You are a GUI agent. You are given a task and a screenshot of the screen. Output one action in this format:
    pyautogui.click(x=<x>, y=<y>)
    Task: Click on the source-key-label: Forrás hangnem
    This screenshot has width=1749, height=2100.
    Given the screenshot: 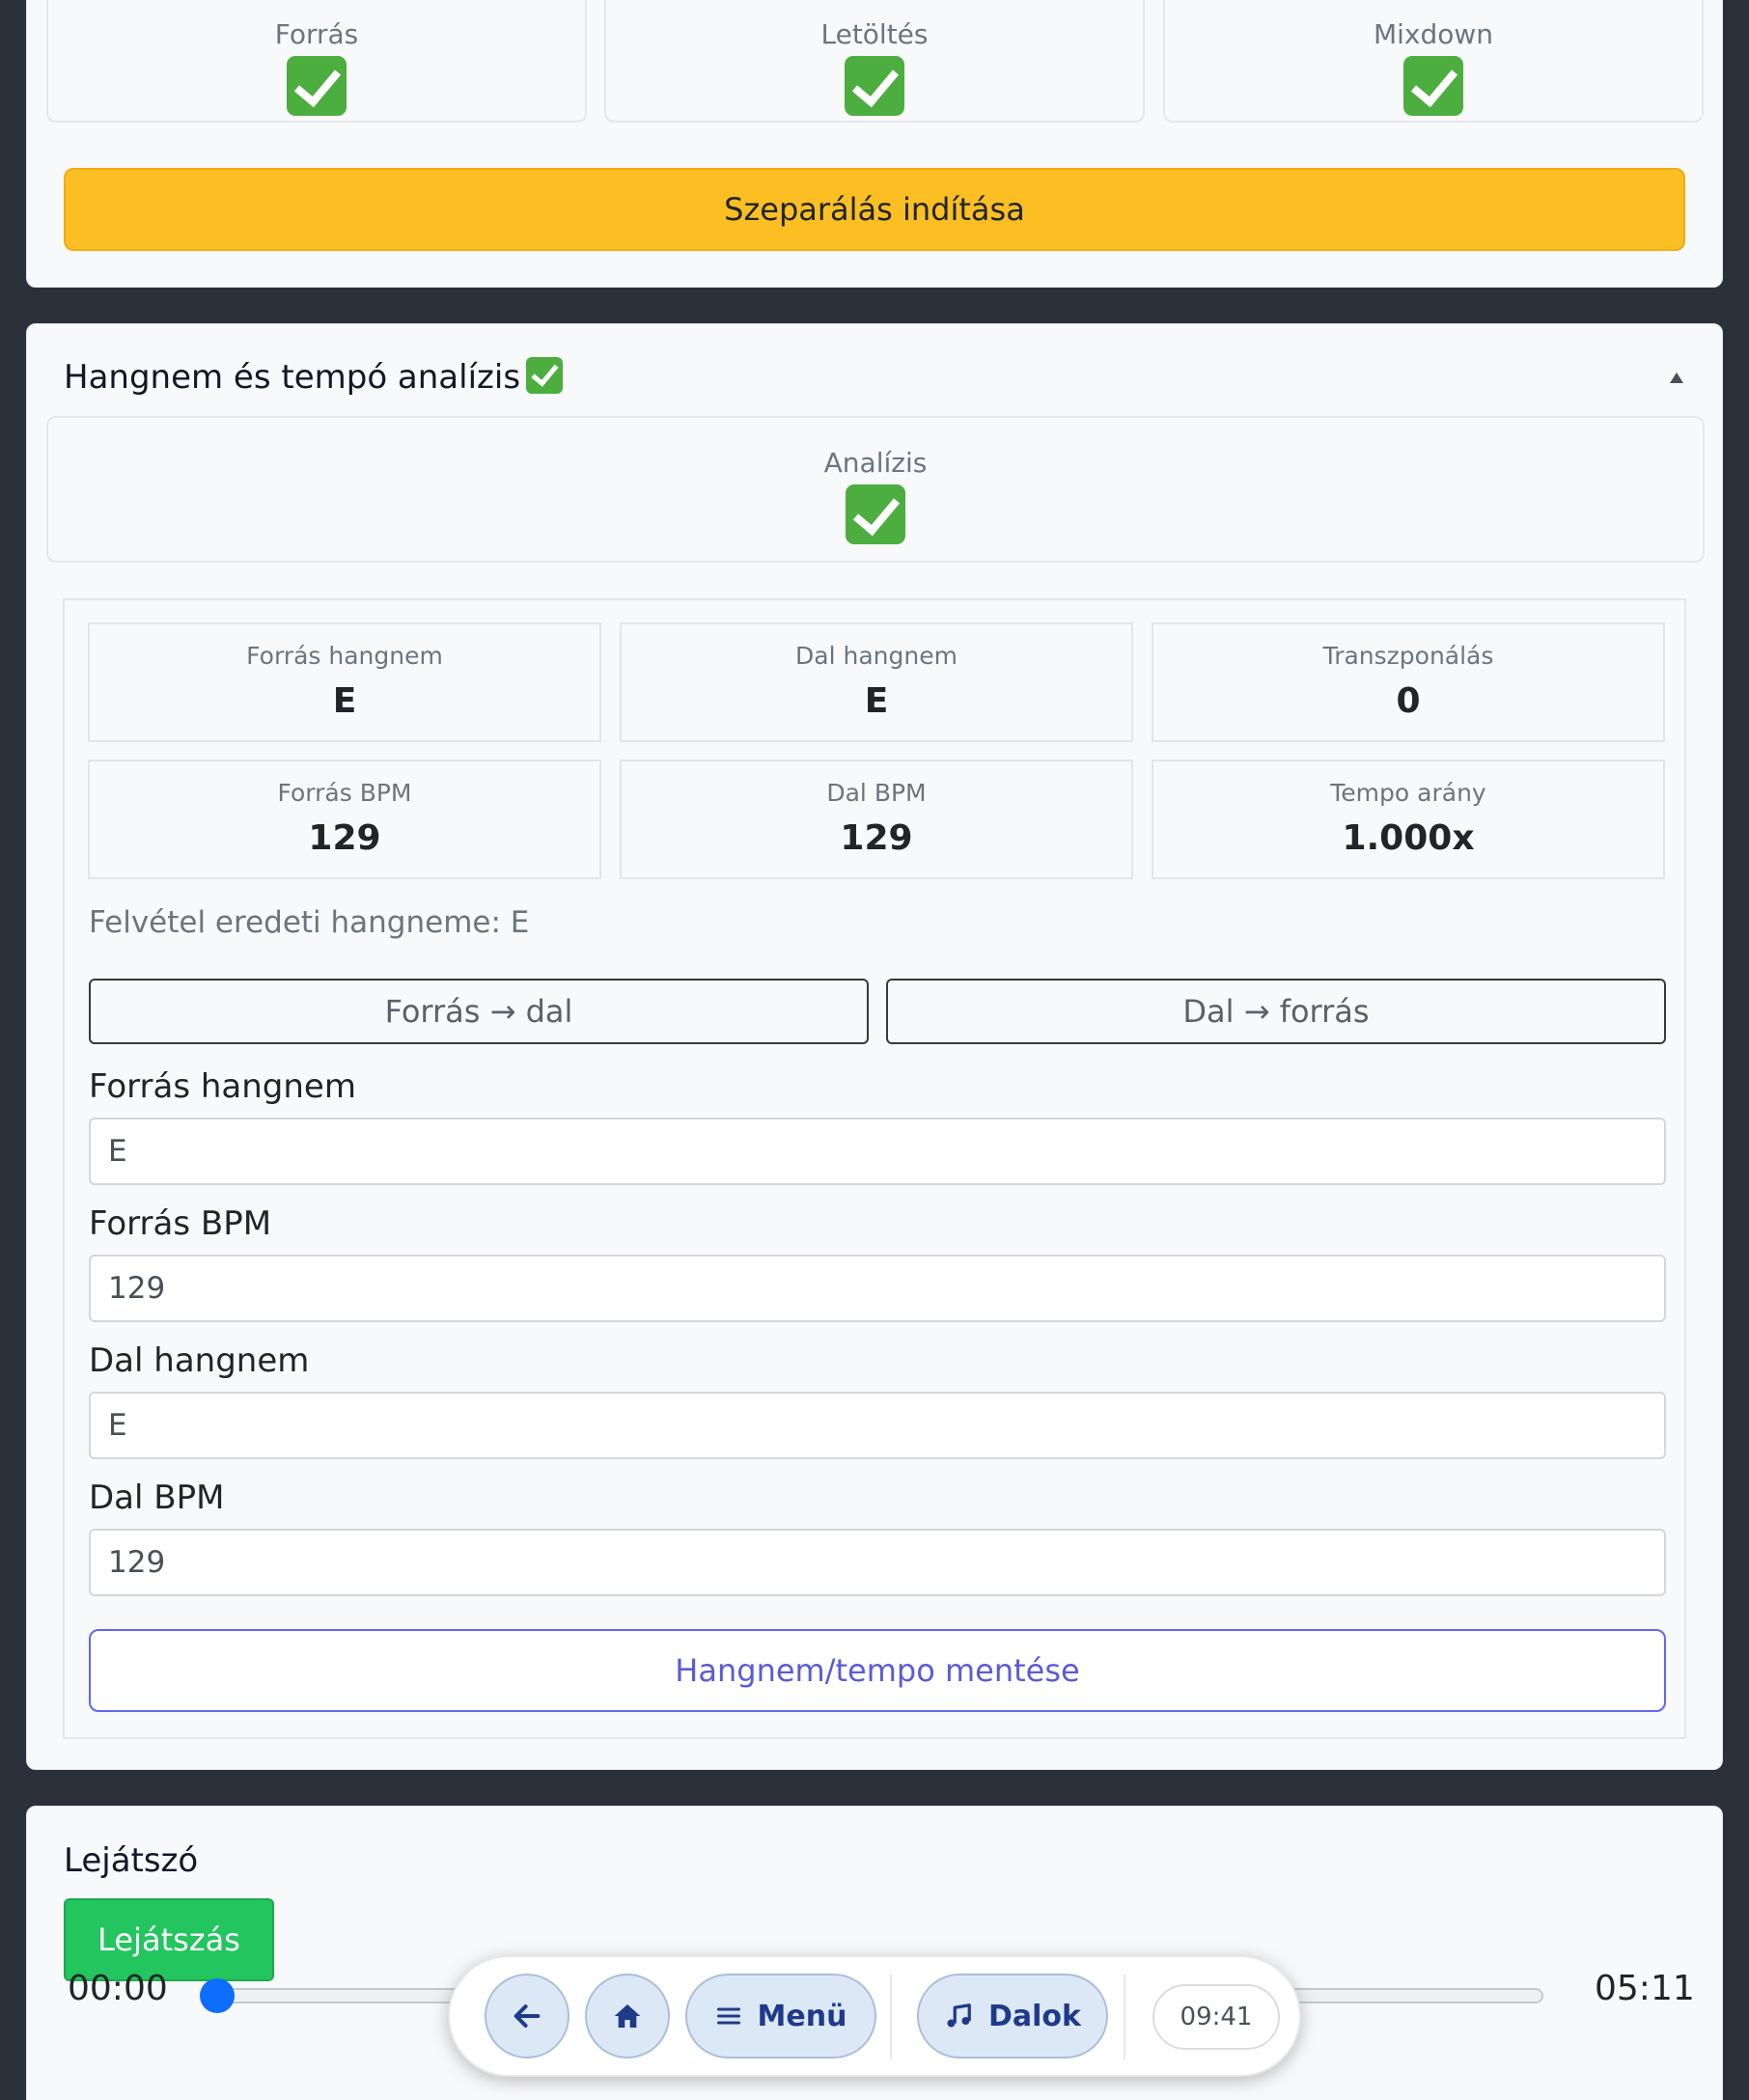 What is the action you would take?
    pyautogui.click(x=222, y=1086)
    